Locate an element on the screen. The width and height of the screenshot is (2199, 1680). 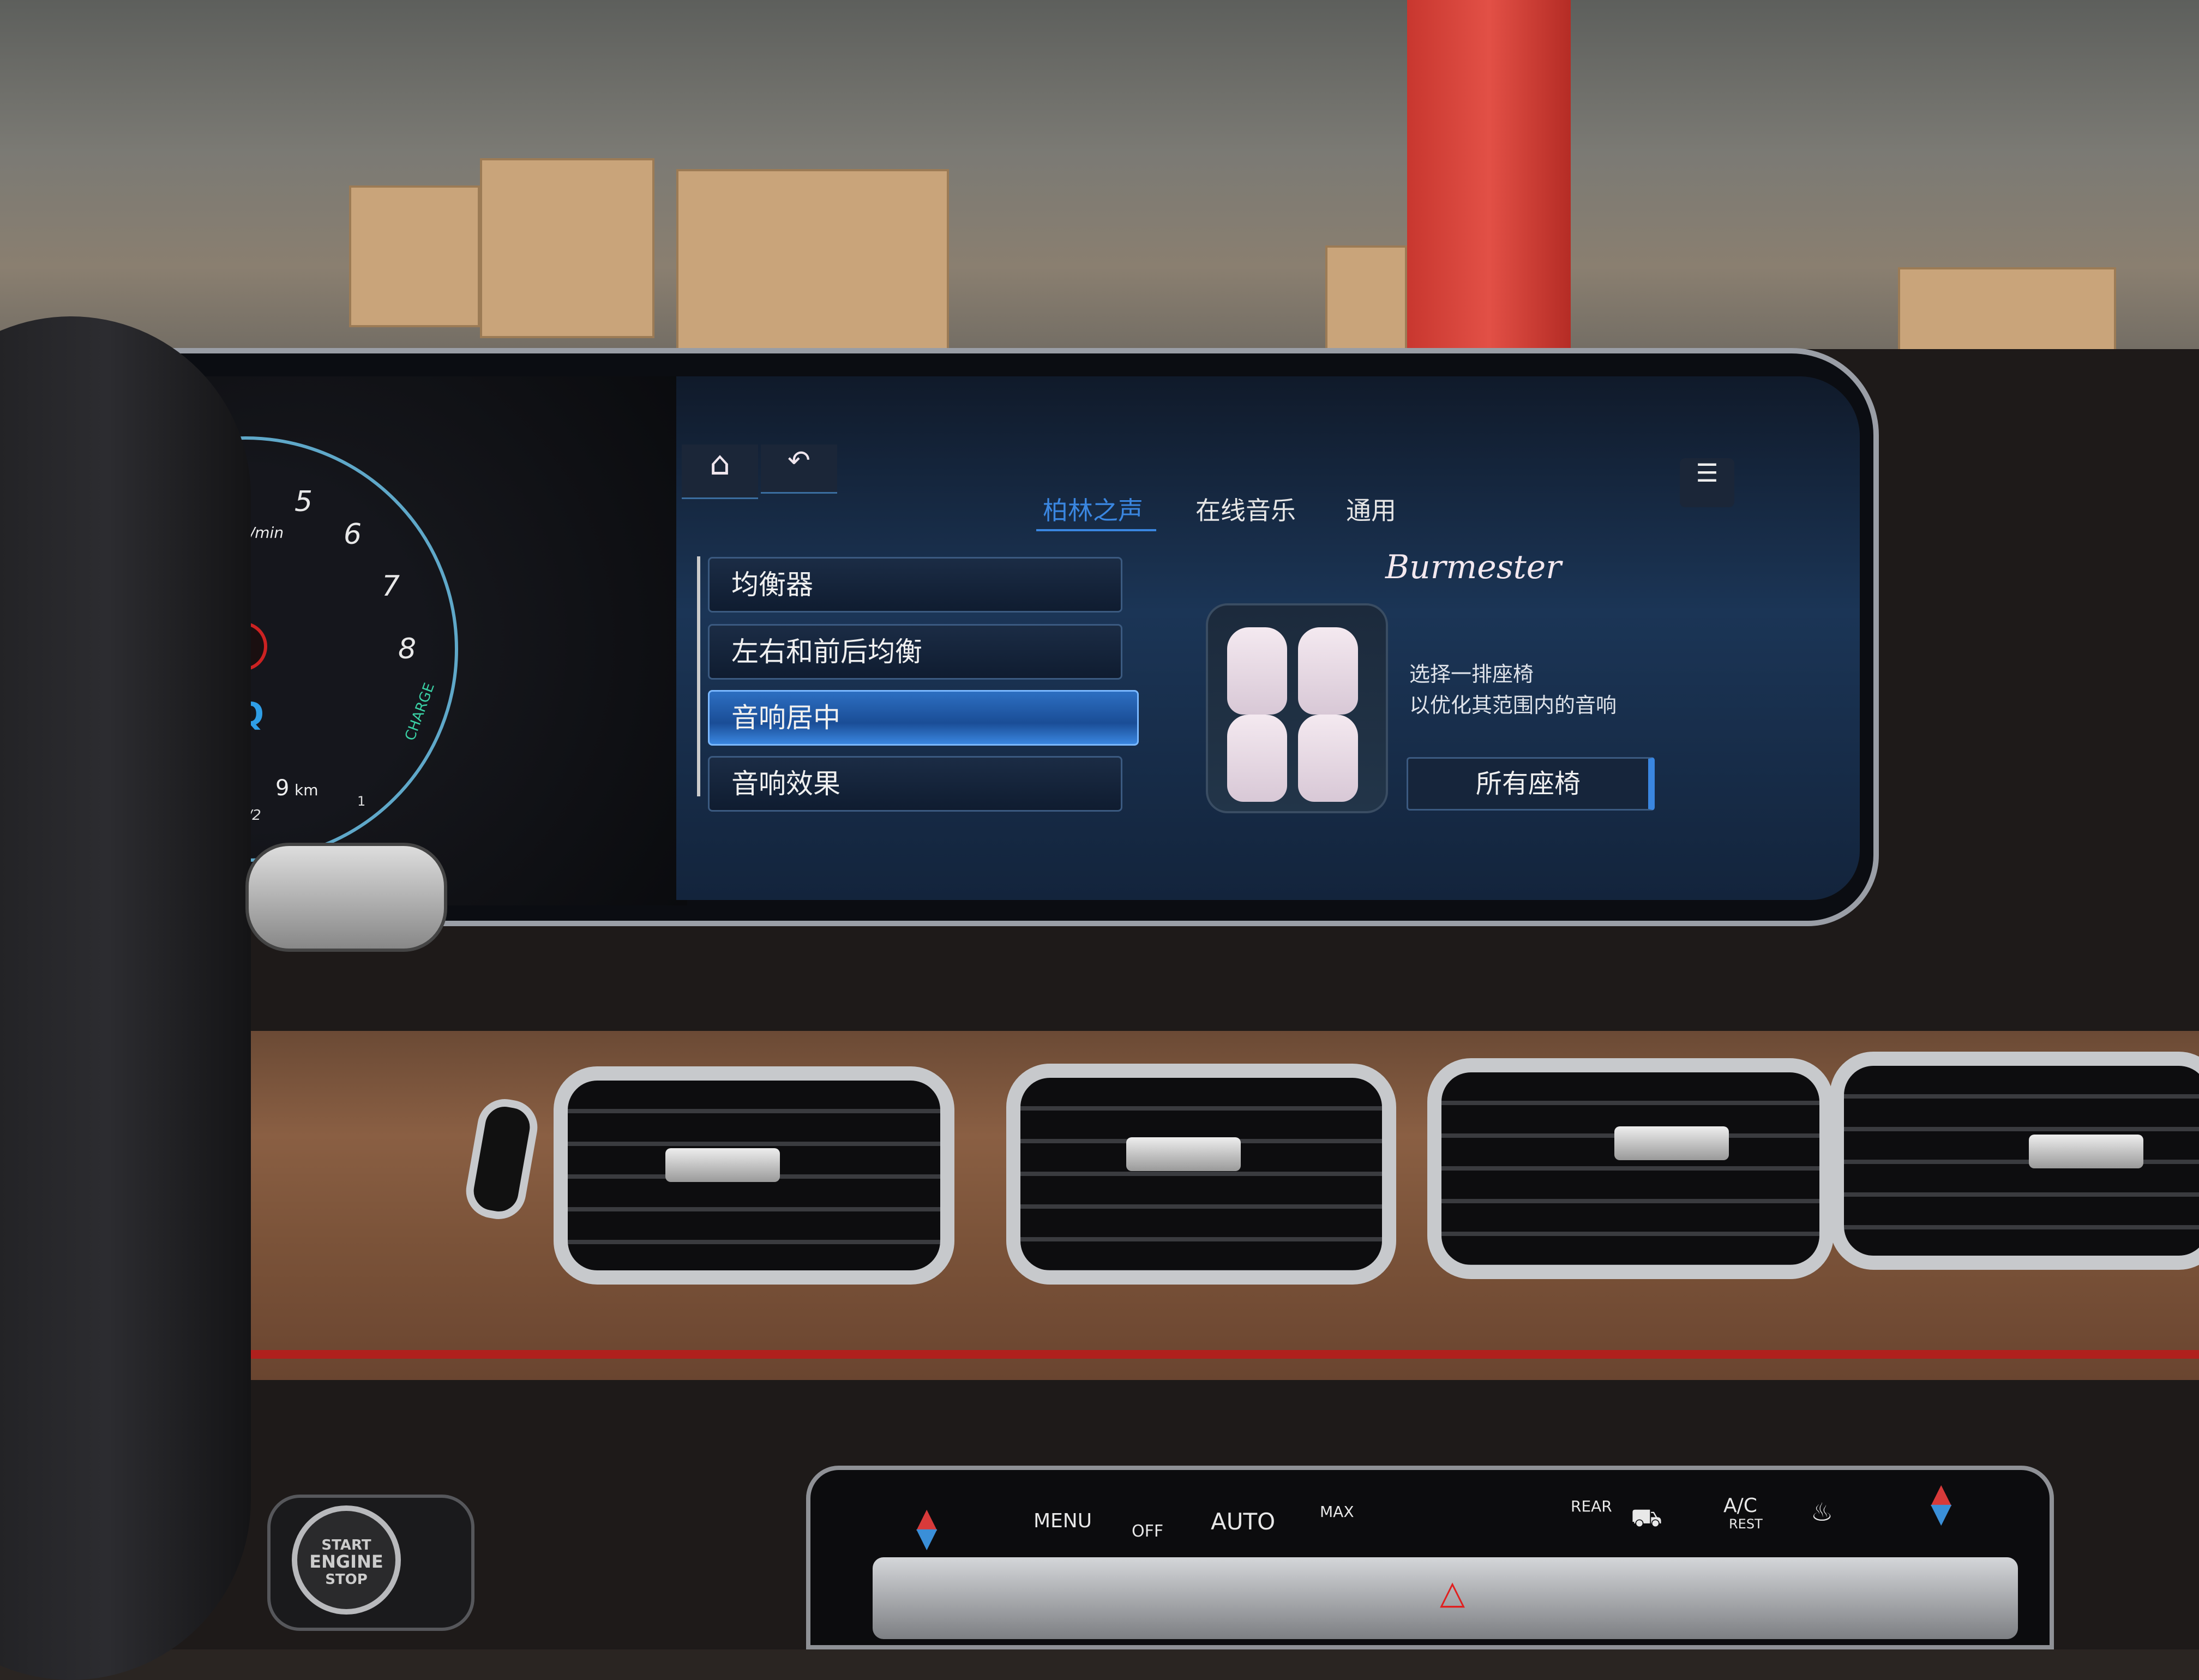
rest-button: REST is located at coordinates (1746, 1524).